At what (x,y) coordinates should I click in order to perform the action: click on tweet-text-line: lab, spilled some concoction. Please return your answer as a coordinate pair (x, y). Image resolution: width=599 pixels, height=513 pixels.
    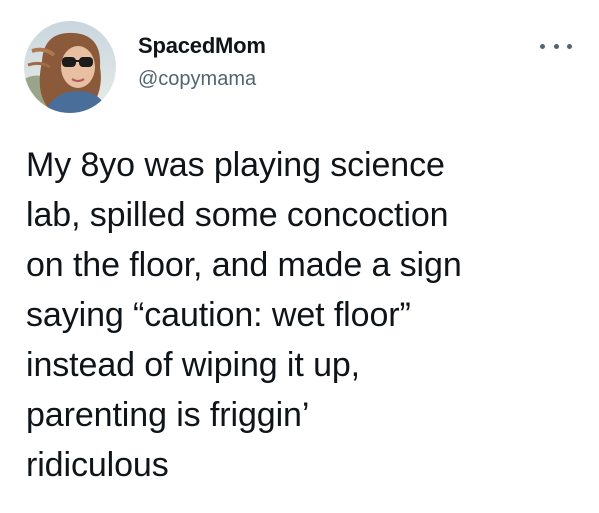
    Looking at the image, I should click on (237, 215).